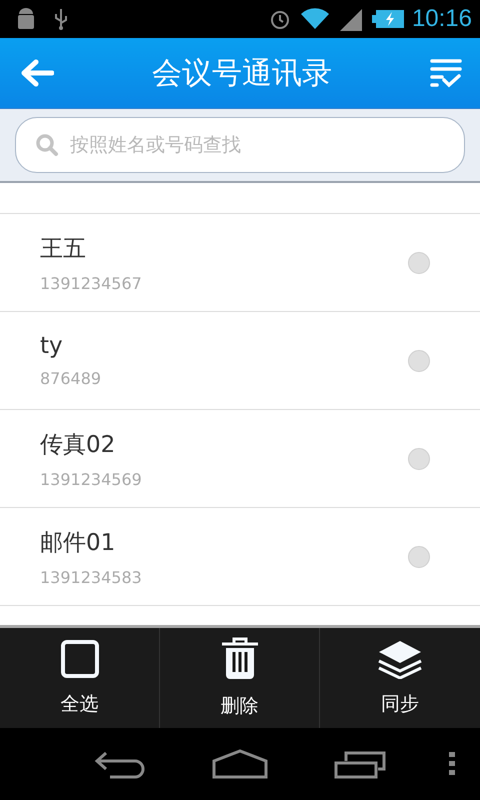 The image size is (480, 800). What do you see at coordinates (240, 145) in the screenshot?
I see `search-field: 按照姓名或号码查找` at bounding box center [240, 145].